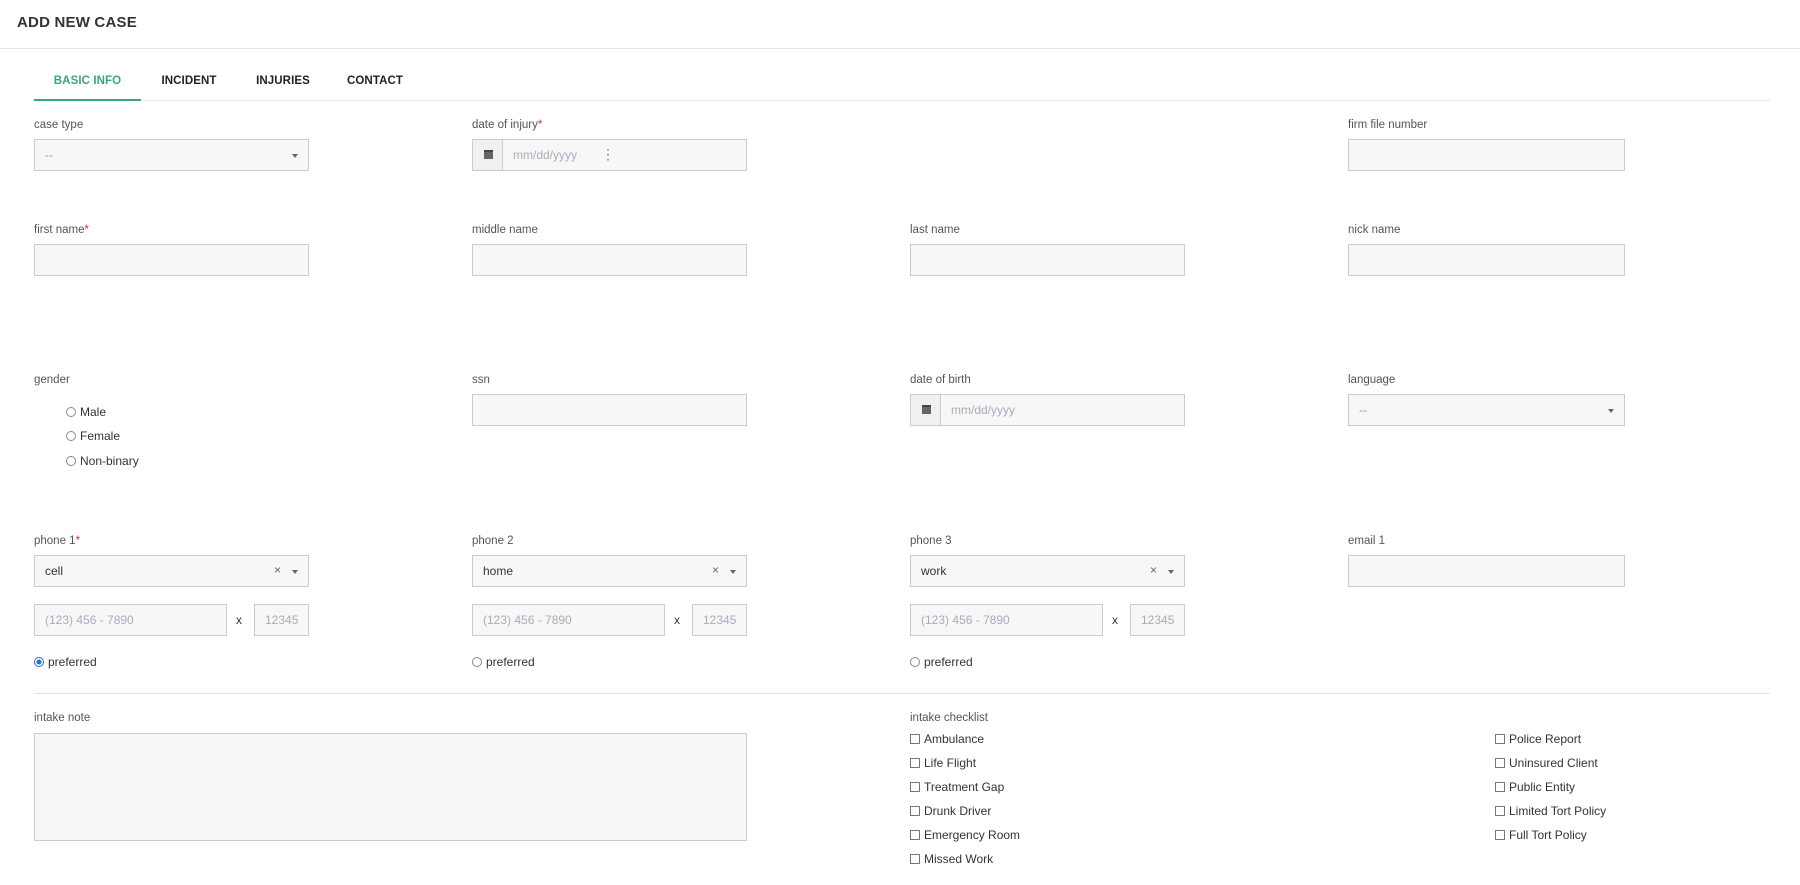 The height and width of the screenshot is (885, 1800). What do you see at coordinates (503, 662) in the screenshot?
I see `phone2-preferred: preferred` at bounding box center [503, 662].